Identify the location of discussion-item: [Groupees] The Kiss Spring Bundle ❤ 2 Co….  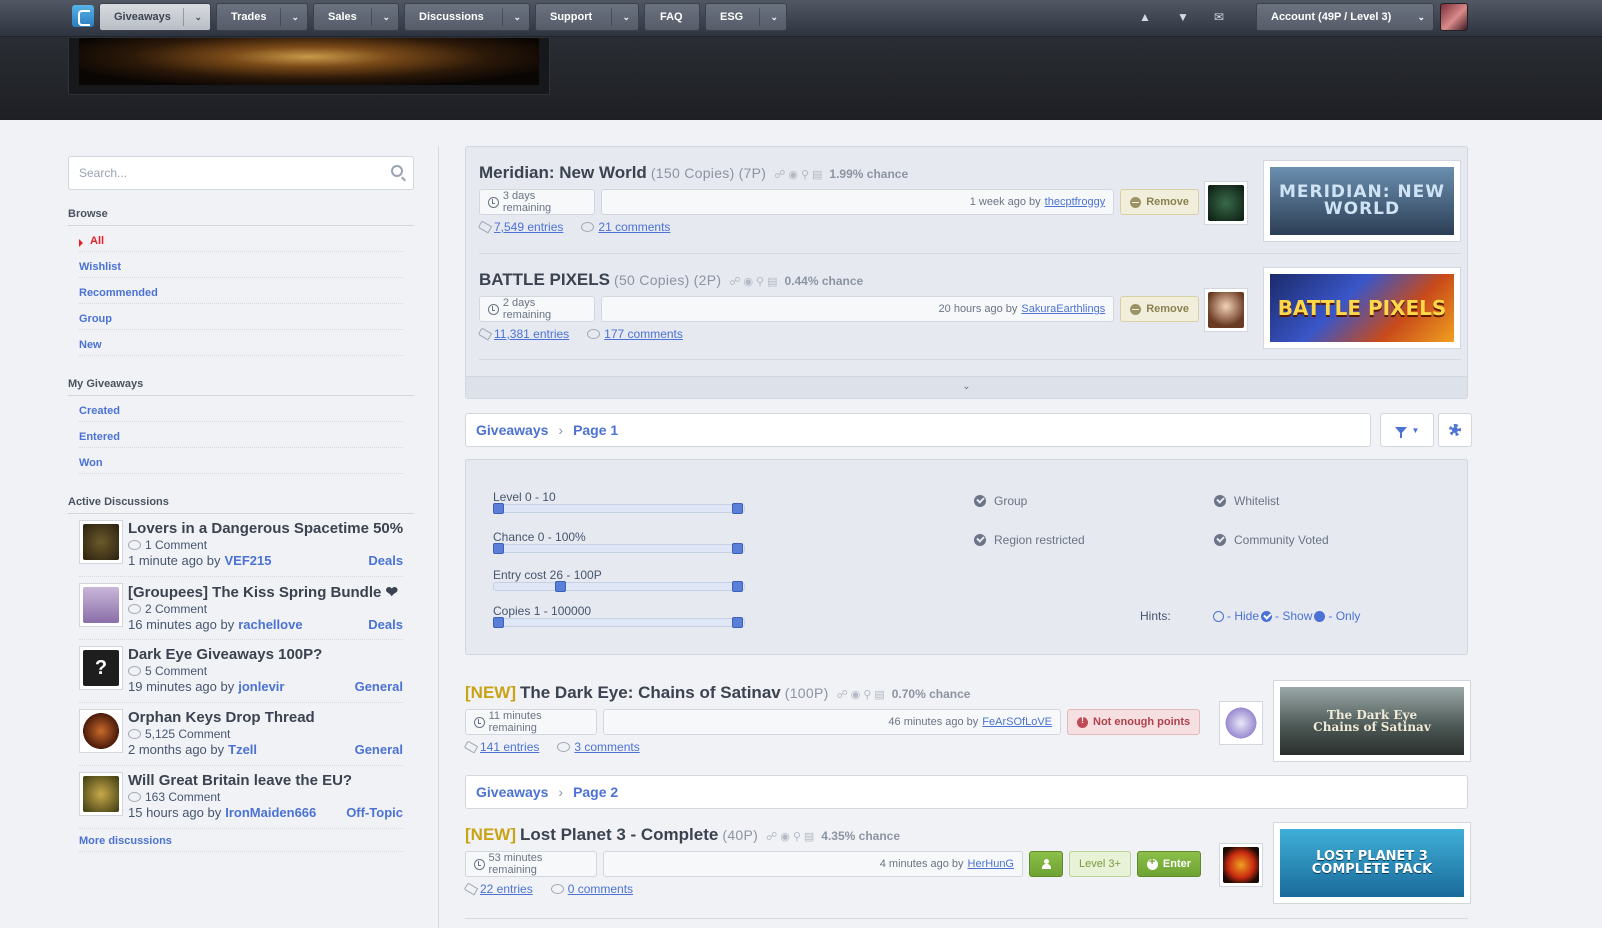
(241, 608).